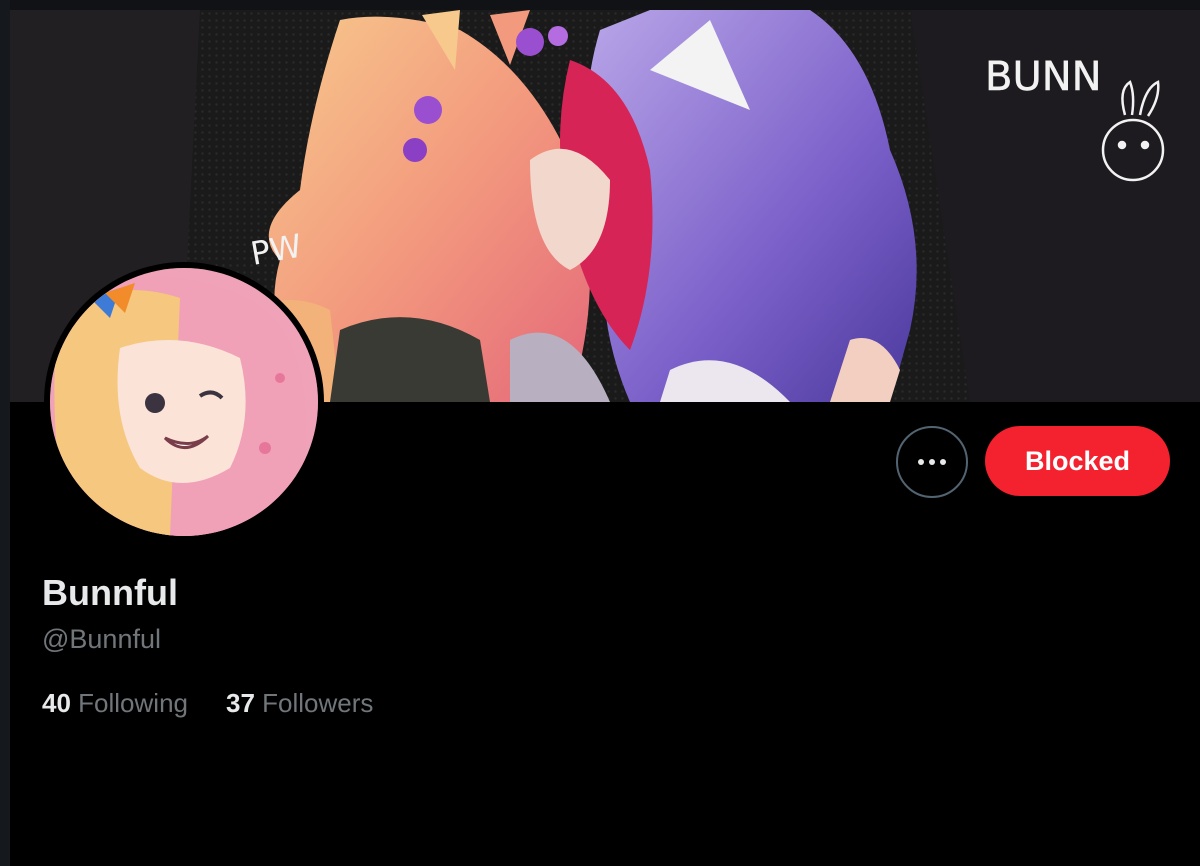 Image resolution: width=1200 pixels, height=866 pixels. Describe the element at coordinates (600, 5) in the screenshot. I see `window-frame-top` at that location.